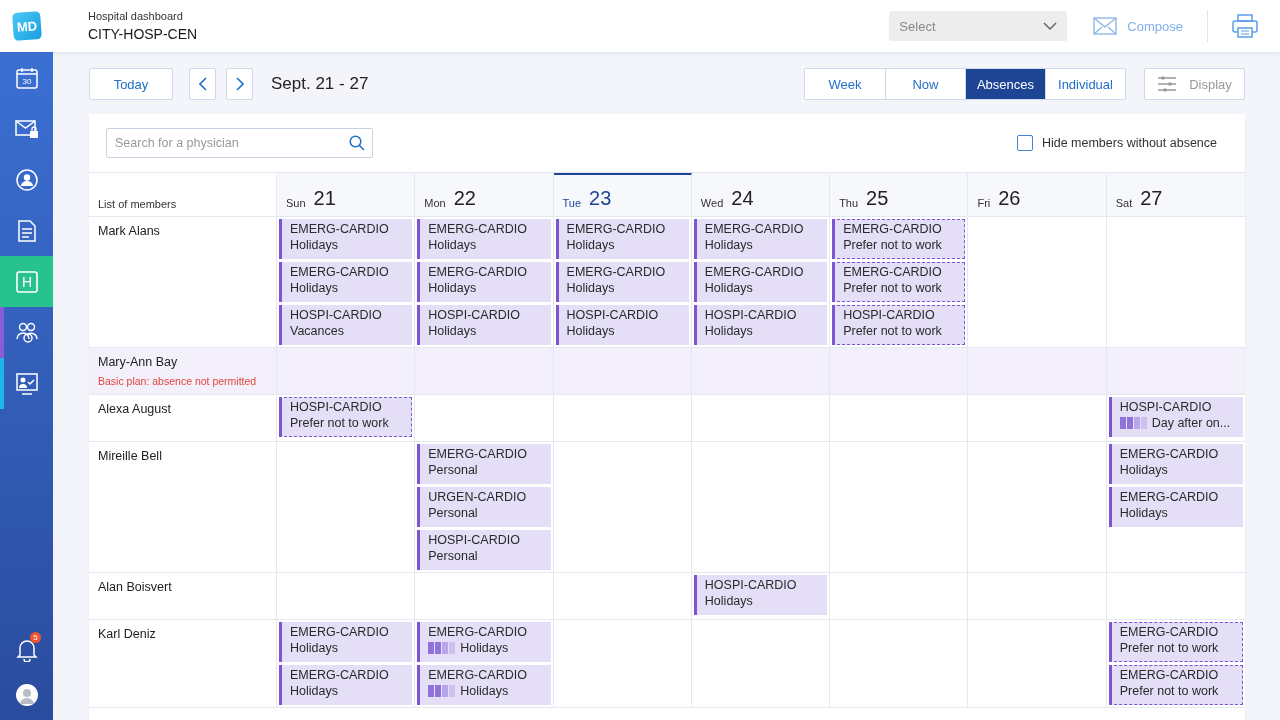 The height and width of the screenshot is (720, 1280). What do you see at coordinates (484, 507) in the screenshot?
I see `absence-entry: URGEN-CARDIO Personal` at bounding box center [484, 507].